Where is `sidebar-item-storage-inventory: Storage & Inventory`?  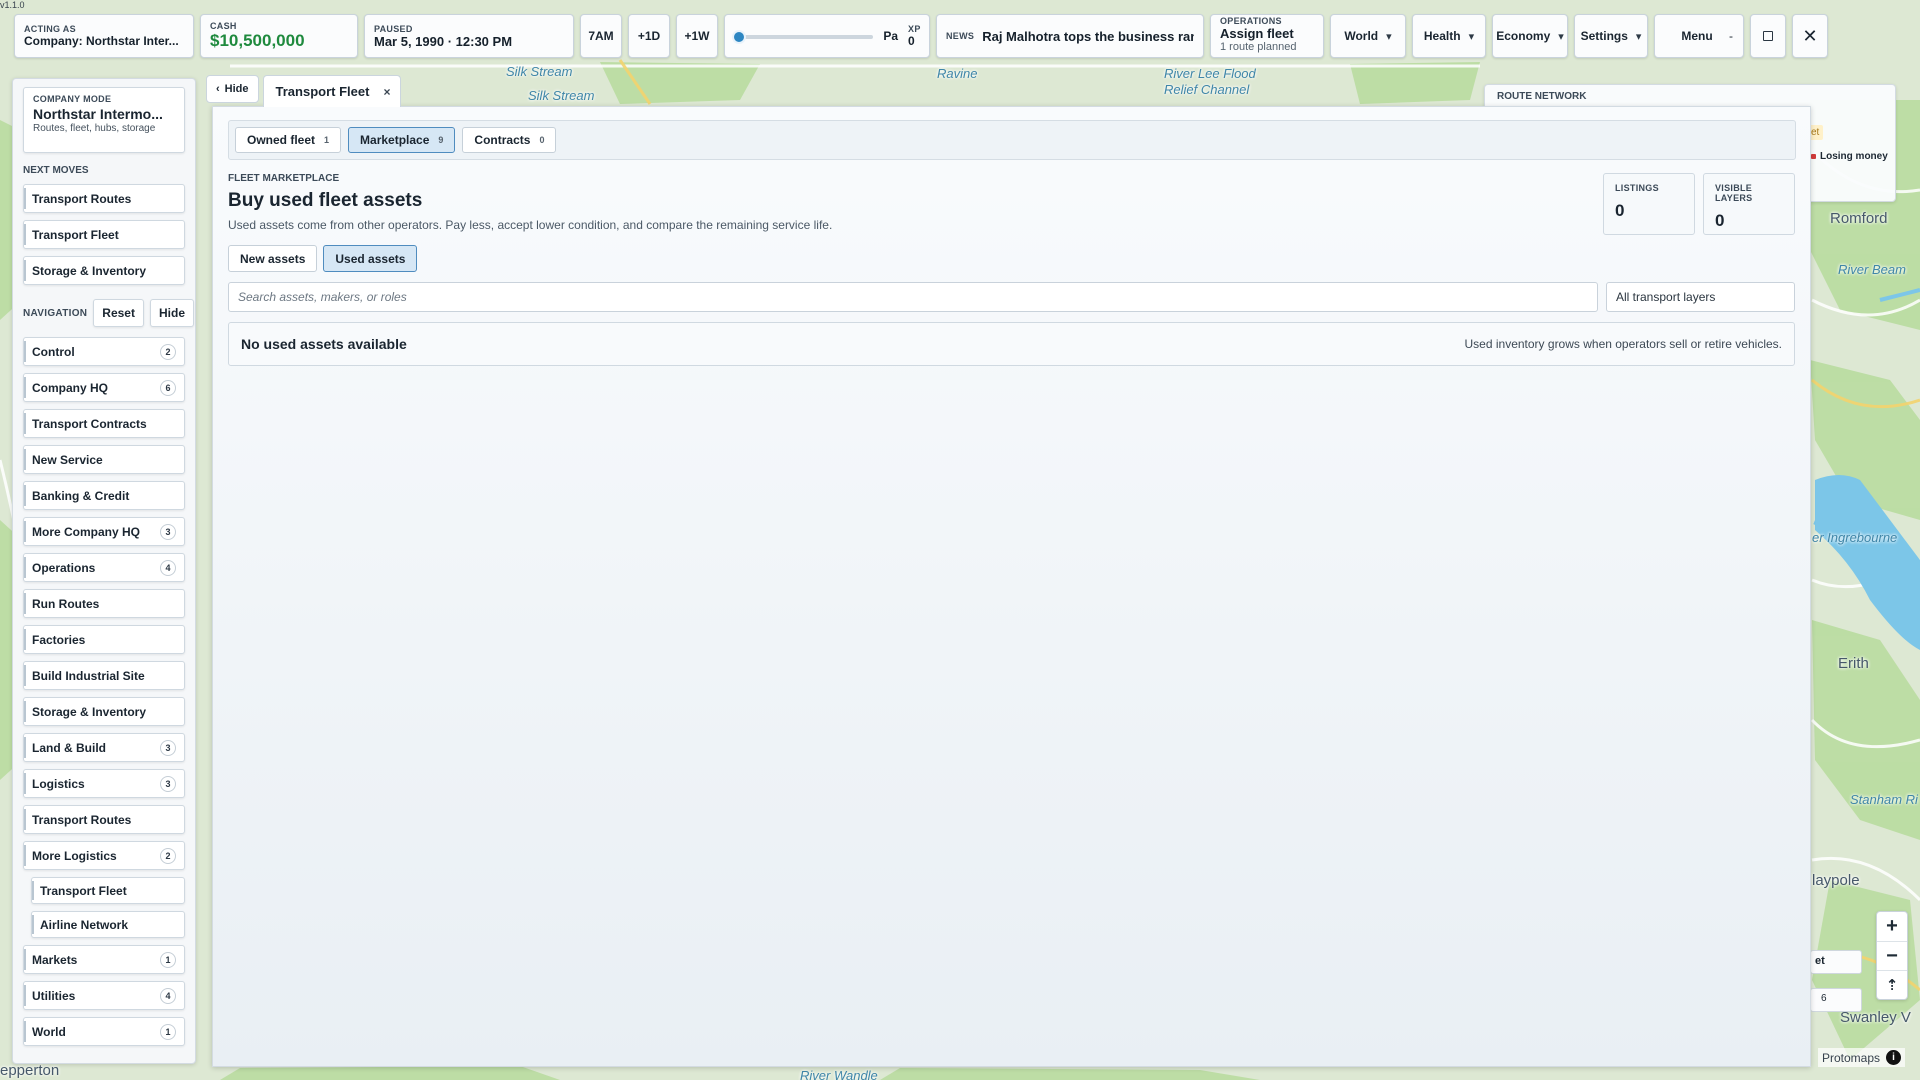
sidebar-item-storage-inventory: Storage & Inventory is located at coordinates (104, 711).